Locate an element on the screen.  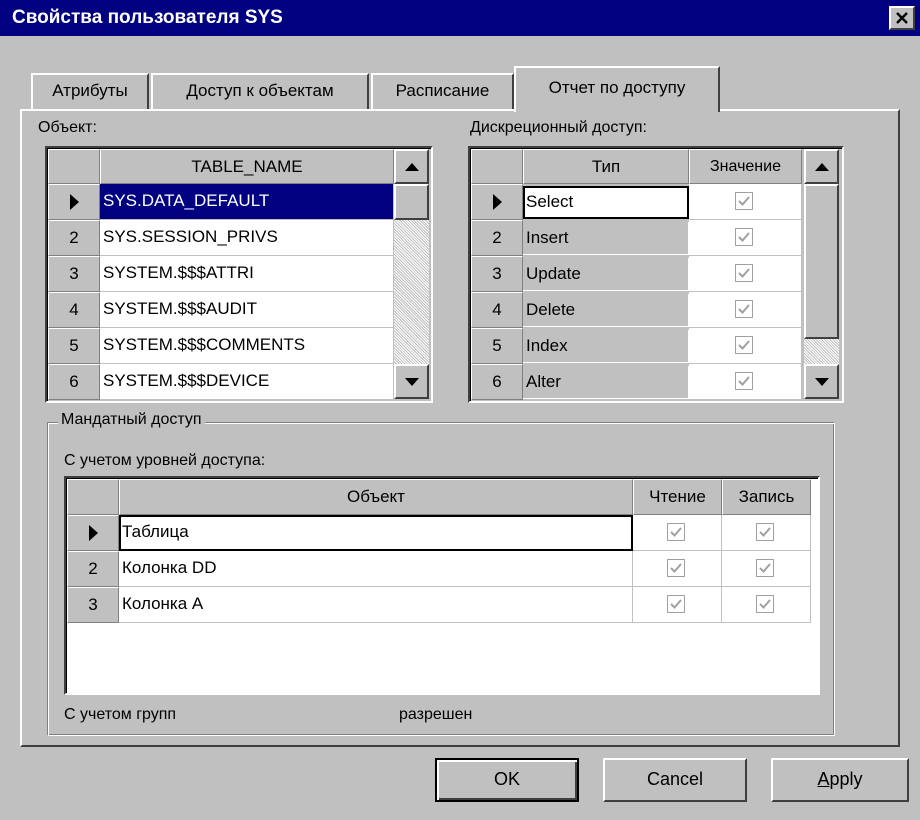
scroll-up-icon is located at coordinates (411, 166).